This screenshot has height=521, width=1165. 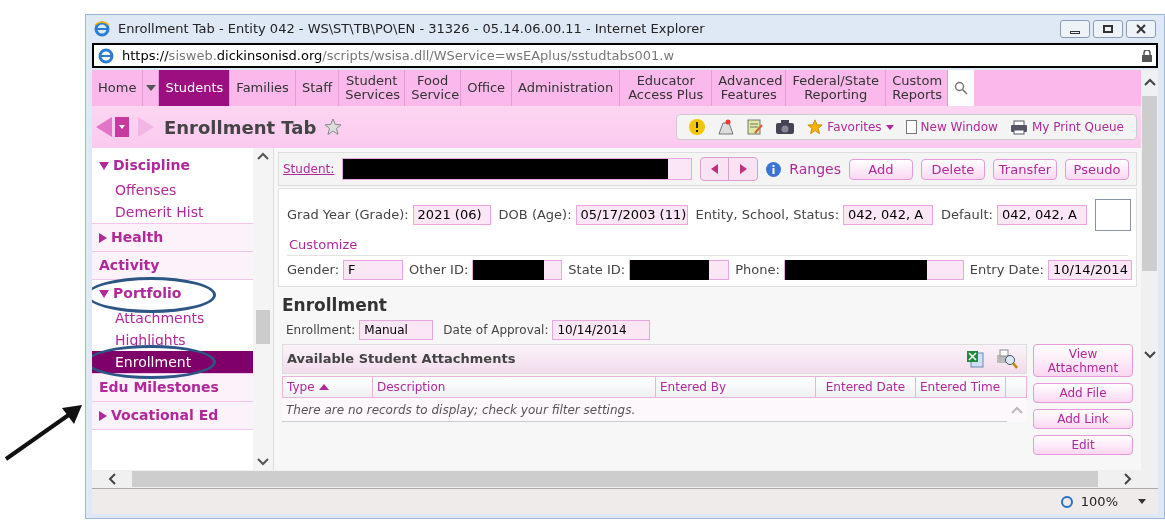 I want to click on customize-link: Customize, so click(x=322, y=245).